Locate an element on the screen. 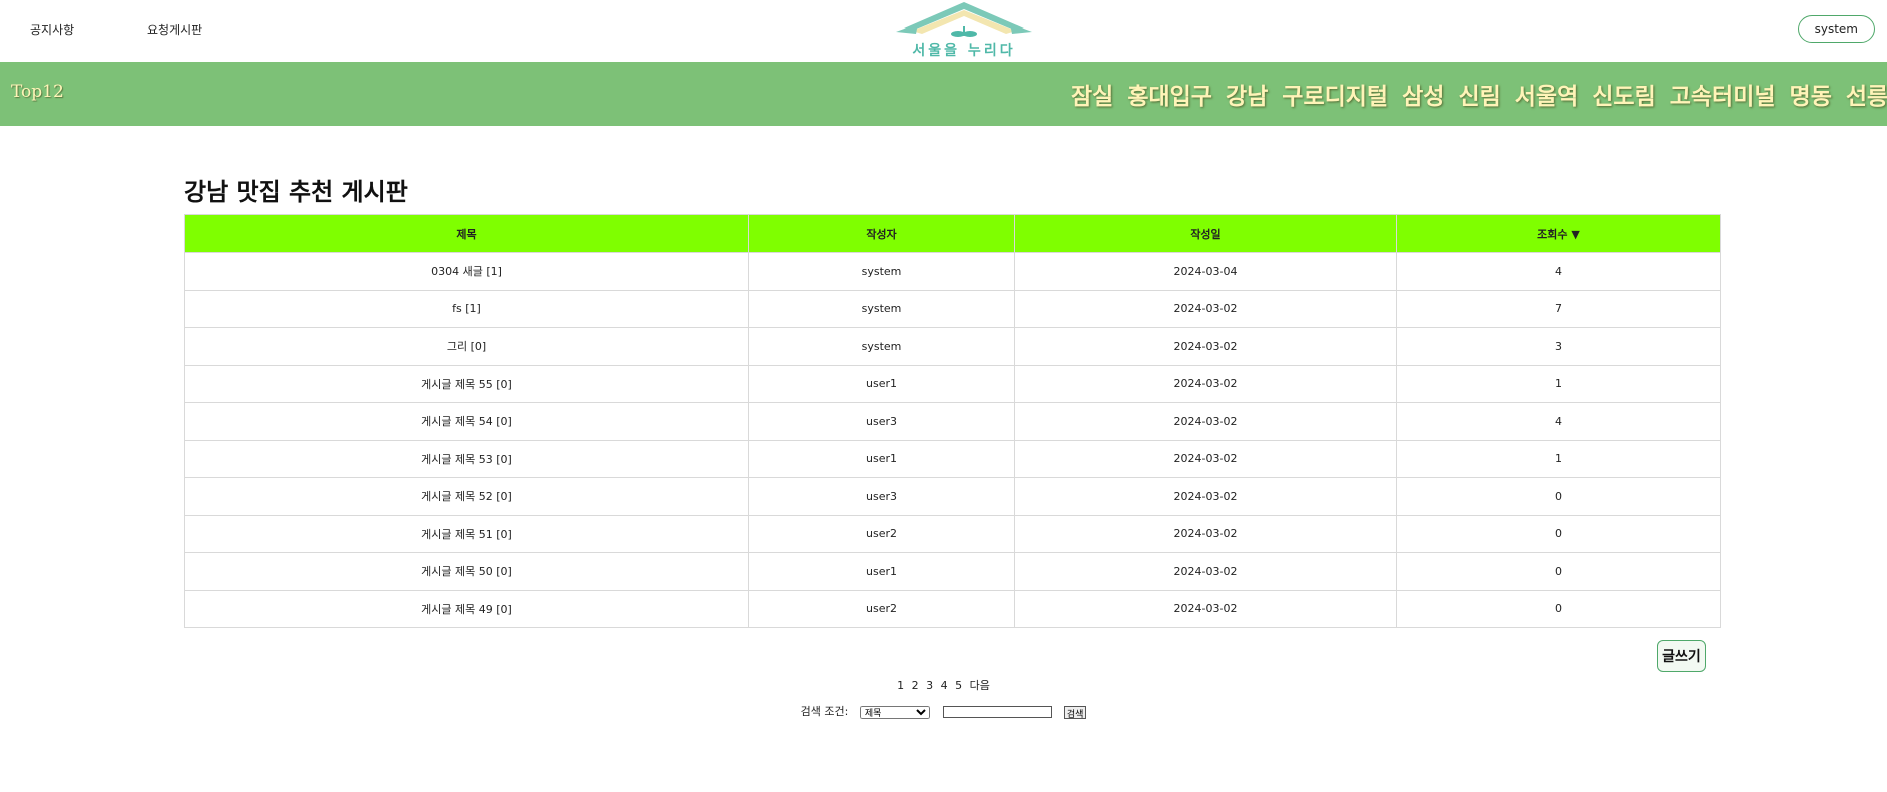  post-title-cell: 게시글 제목 54 [0] is located at coordinates (466, 421).